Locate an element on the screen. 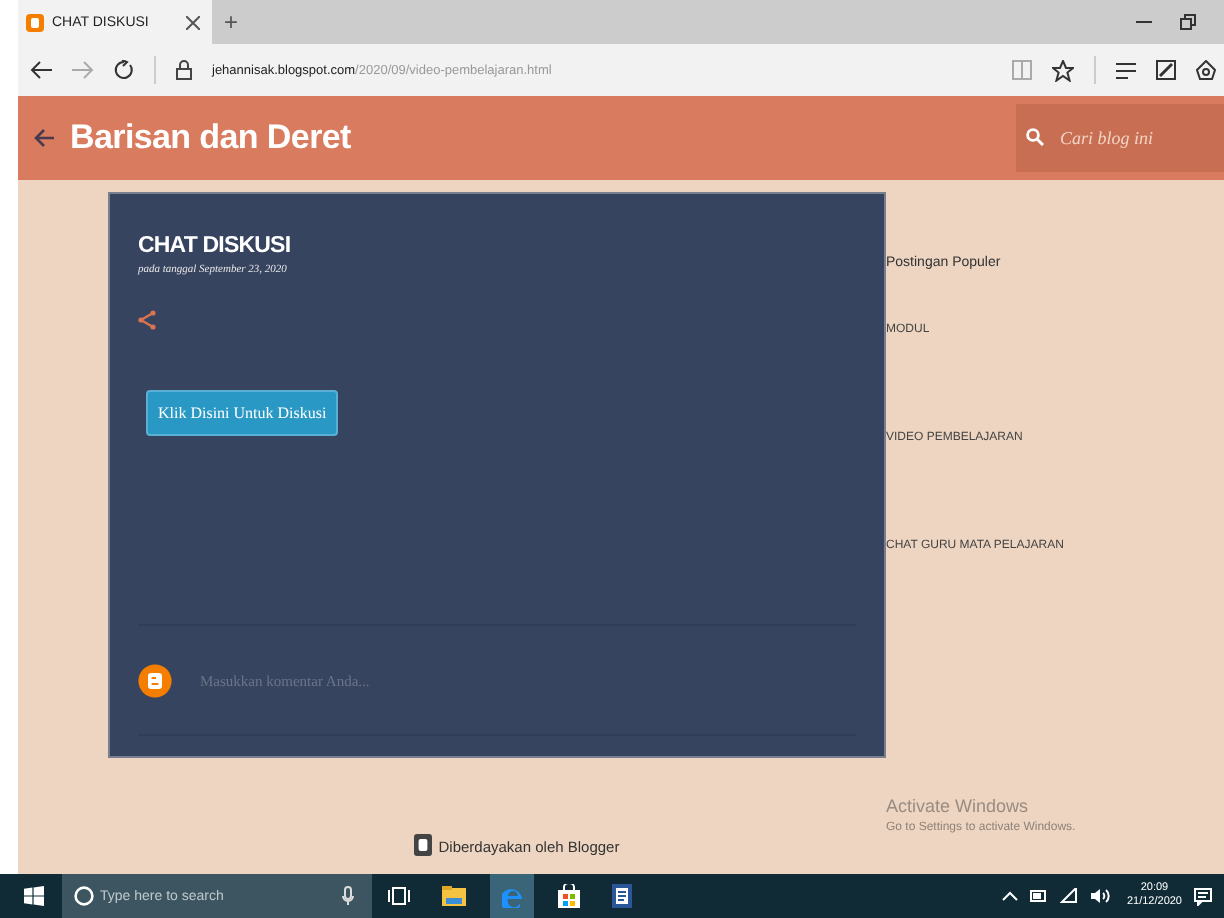 This screenshot has height=918, width=1224. store-bag-icon is located at coordinates (569, 896).